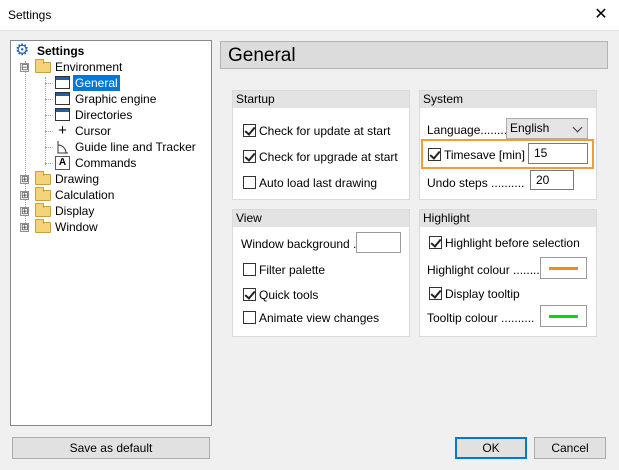 The image size is (619, 470). Describe the element at coordinates (62, 163) in the screenshot. I see `text-command-icon: A` at that location.